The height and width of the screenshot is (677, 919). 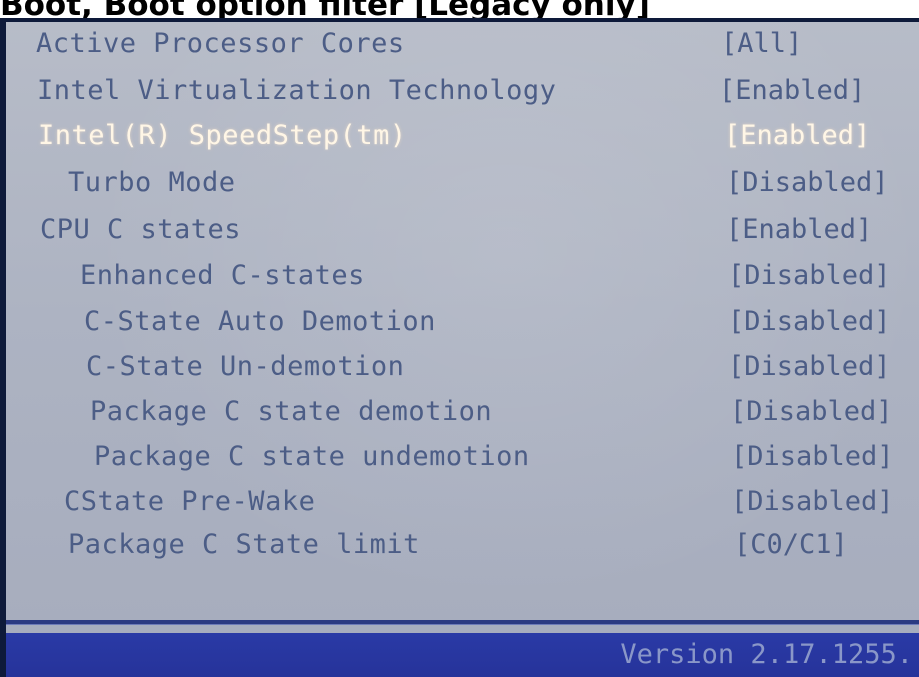 I want to click on setting-label: Enhanced C-states, so click(x=222, y=275).